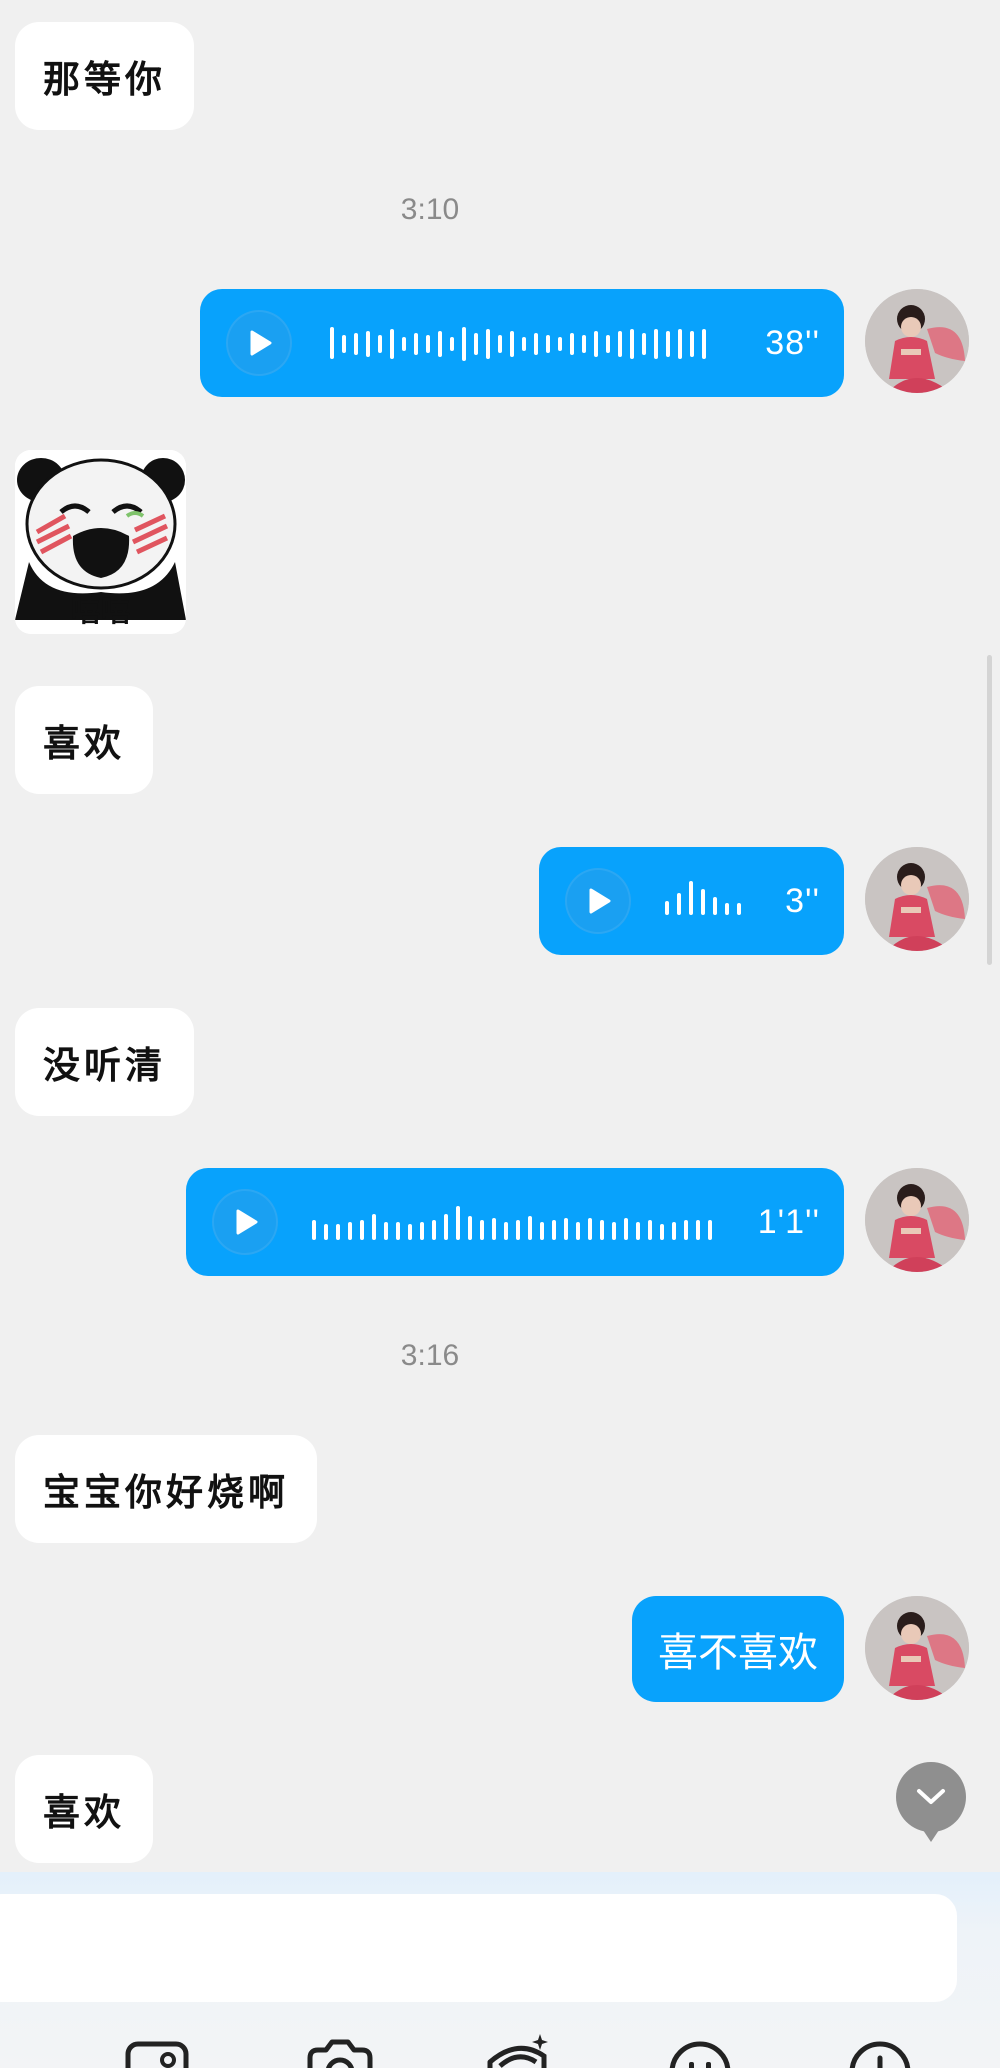 The width and height of the screenshot is (1000, 2068). I want to click on image-icon, so click(158, 2050).